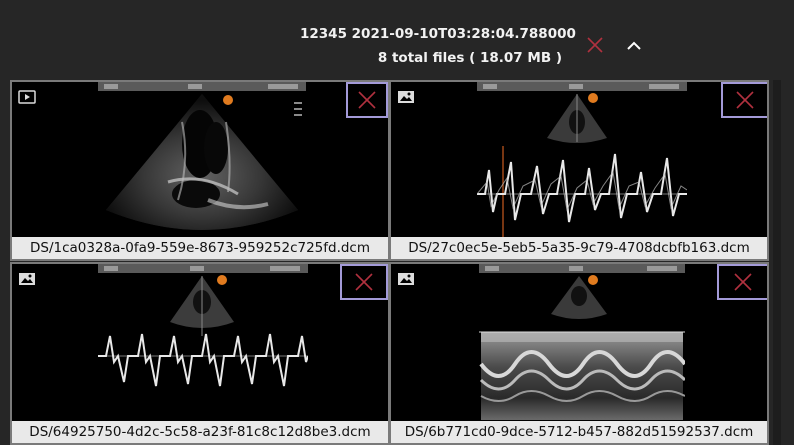 This screenshot has width=794, height=445. Describe the element at coordinates (595, 45) in the screenshot. I see `close-icon` at that location.